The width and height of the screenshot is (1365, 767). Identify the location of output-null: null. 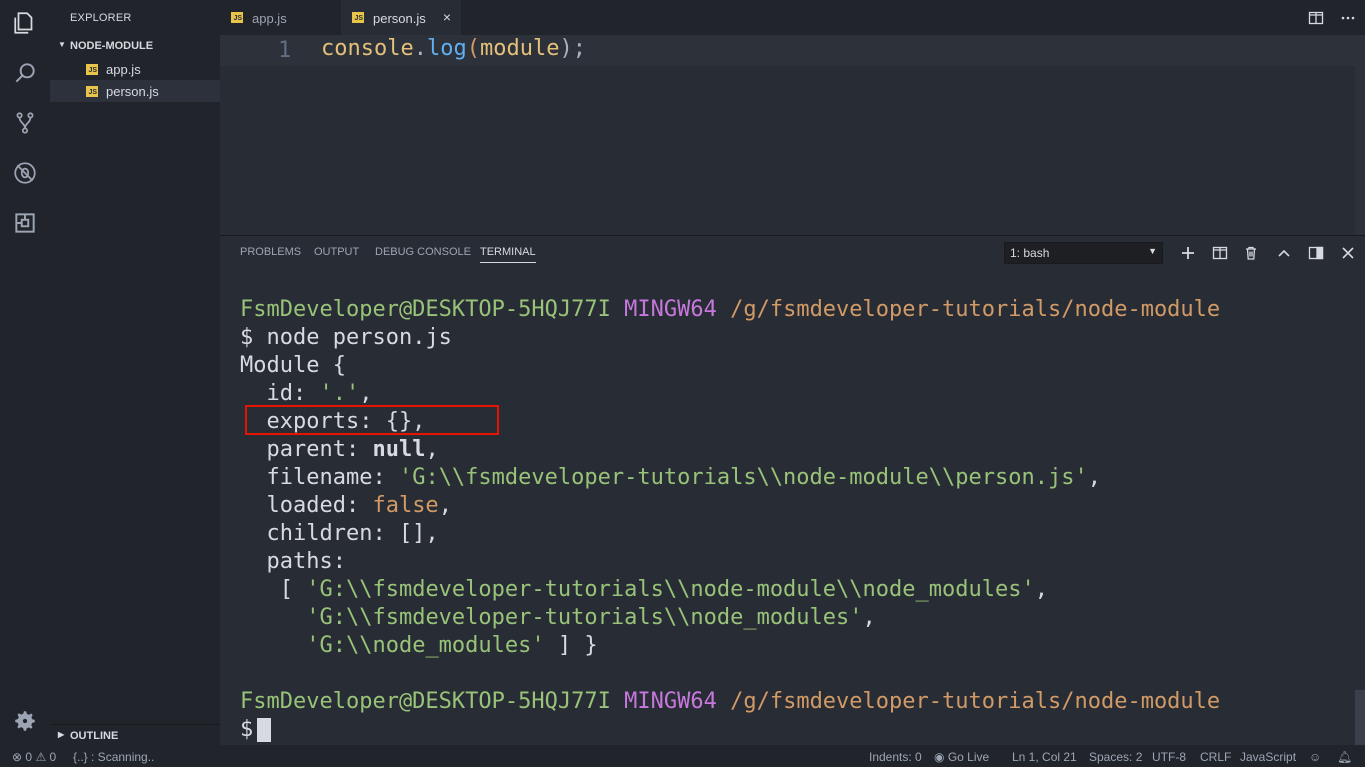
(399, 449).